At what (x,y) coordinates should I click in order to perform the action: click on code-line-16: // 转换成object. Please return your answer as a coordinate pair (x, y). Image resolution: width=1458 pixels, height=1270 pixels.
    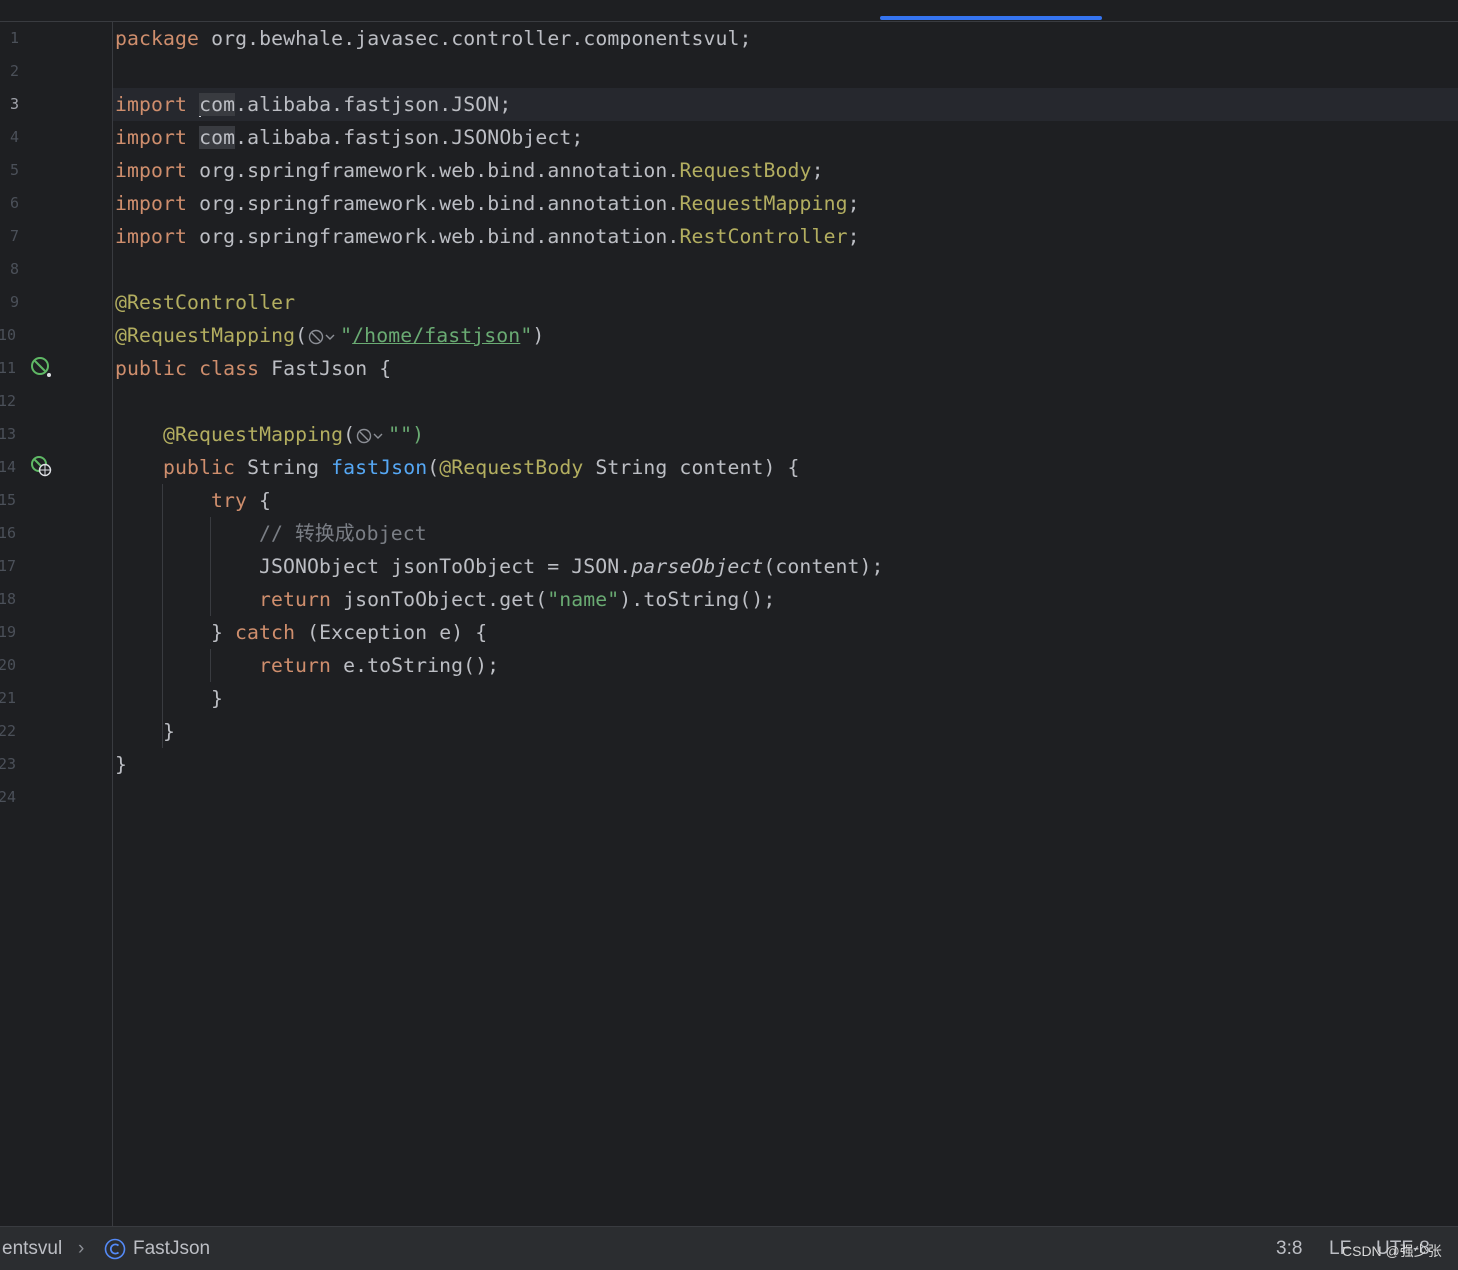
    Looking at the image, I should click on (343, 533).